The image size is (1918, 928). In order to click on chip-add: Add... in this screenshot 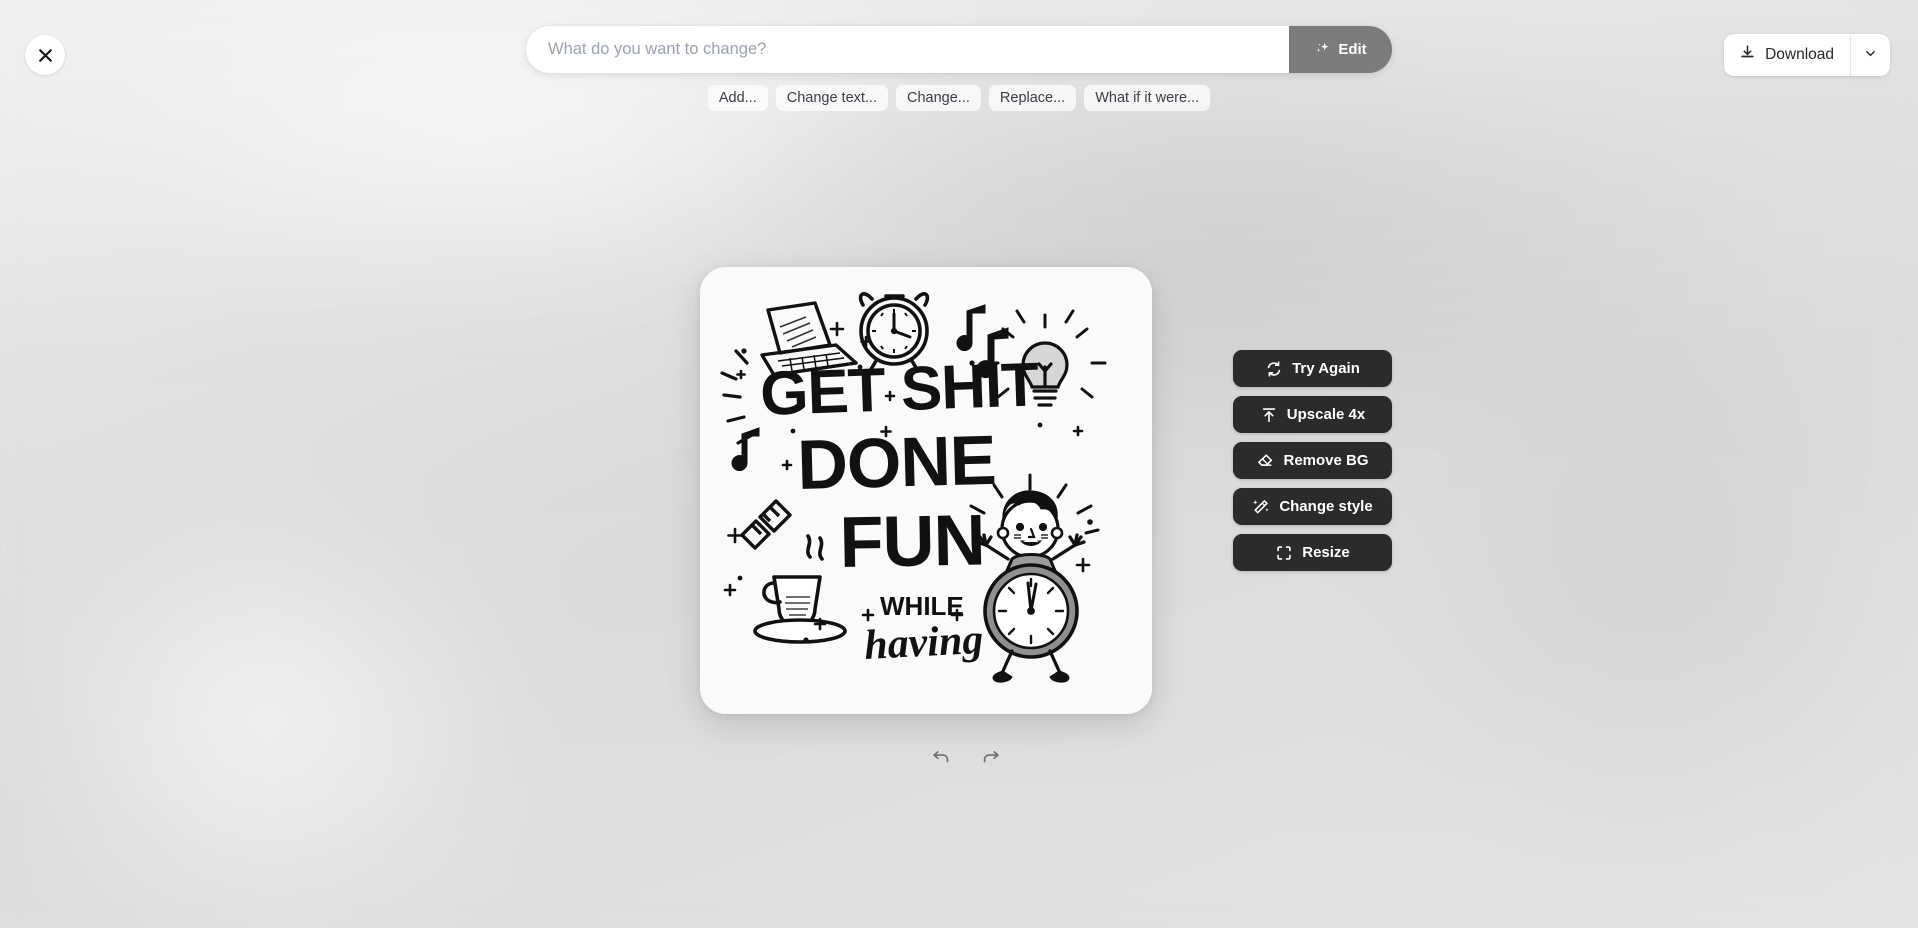, I will do `click(737, 98)`.